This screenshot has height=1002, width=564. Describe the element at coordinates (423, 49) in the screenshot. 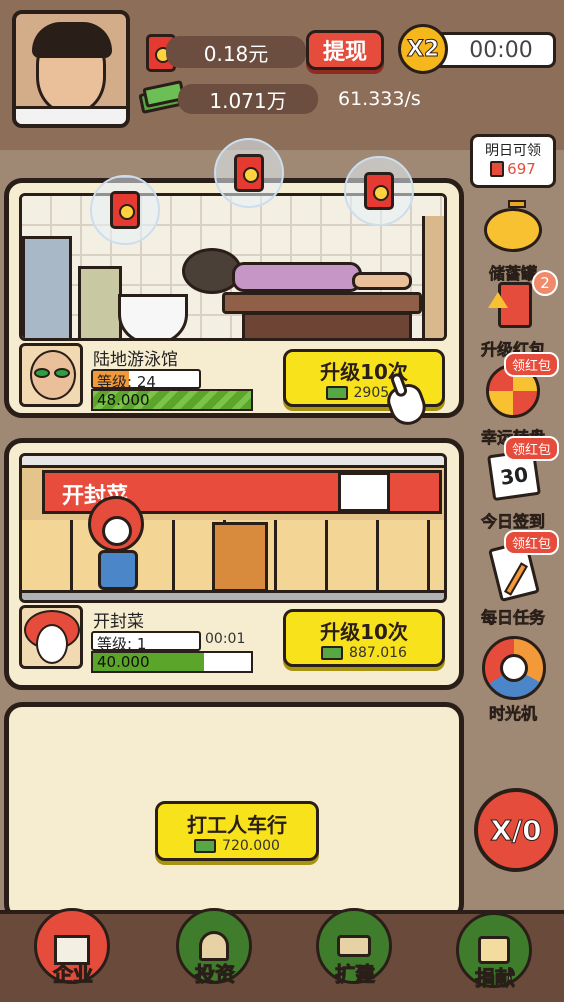

I see `double-income-button: X2` at that location.